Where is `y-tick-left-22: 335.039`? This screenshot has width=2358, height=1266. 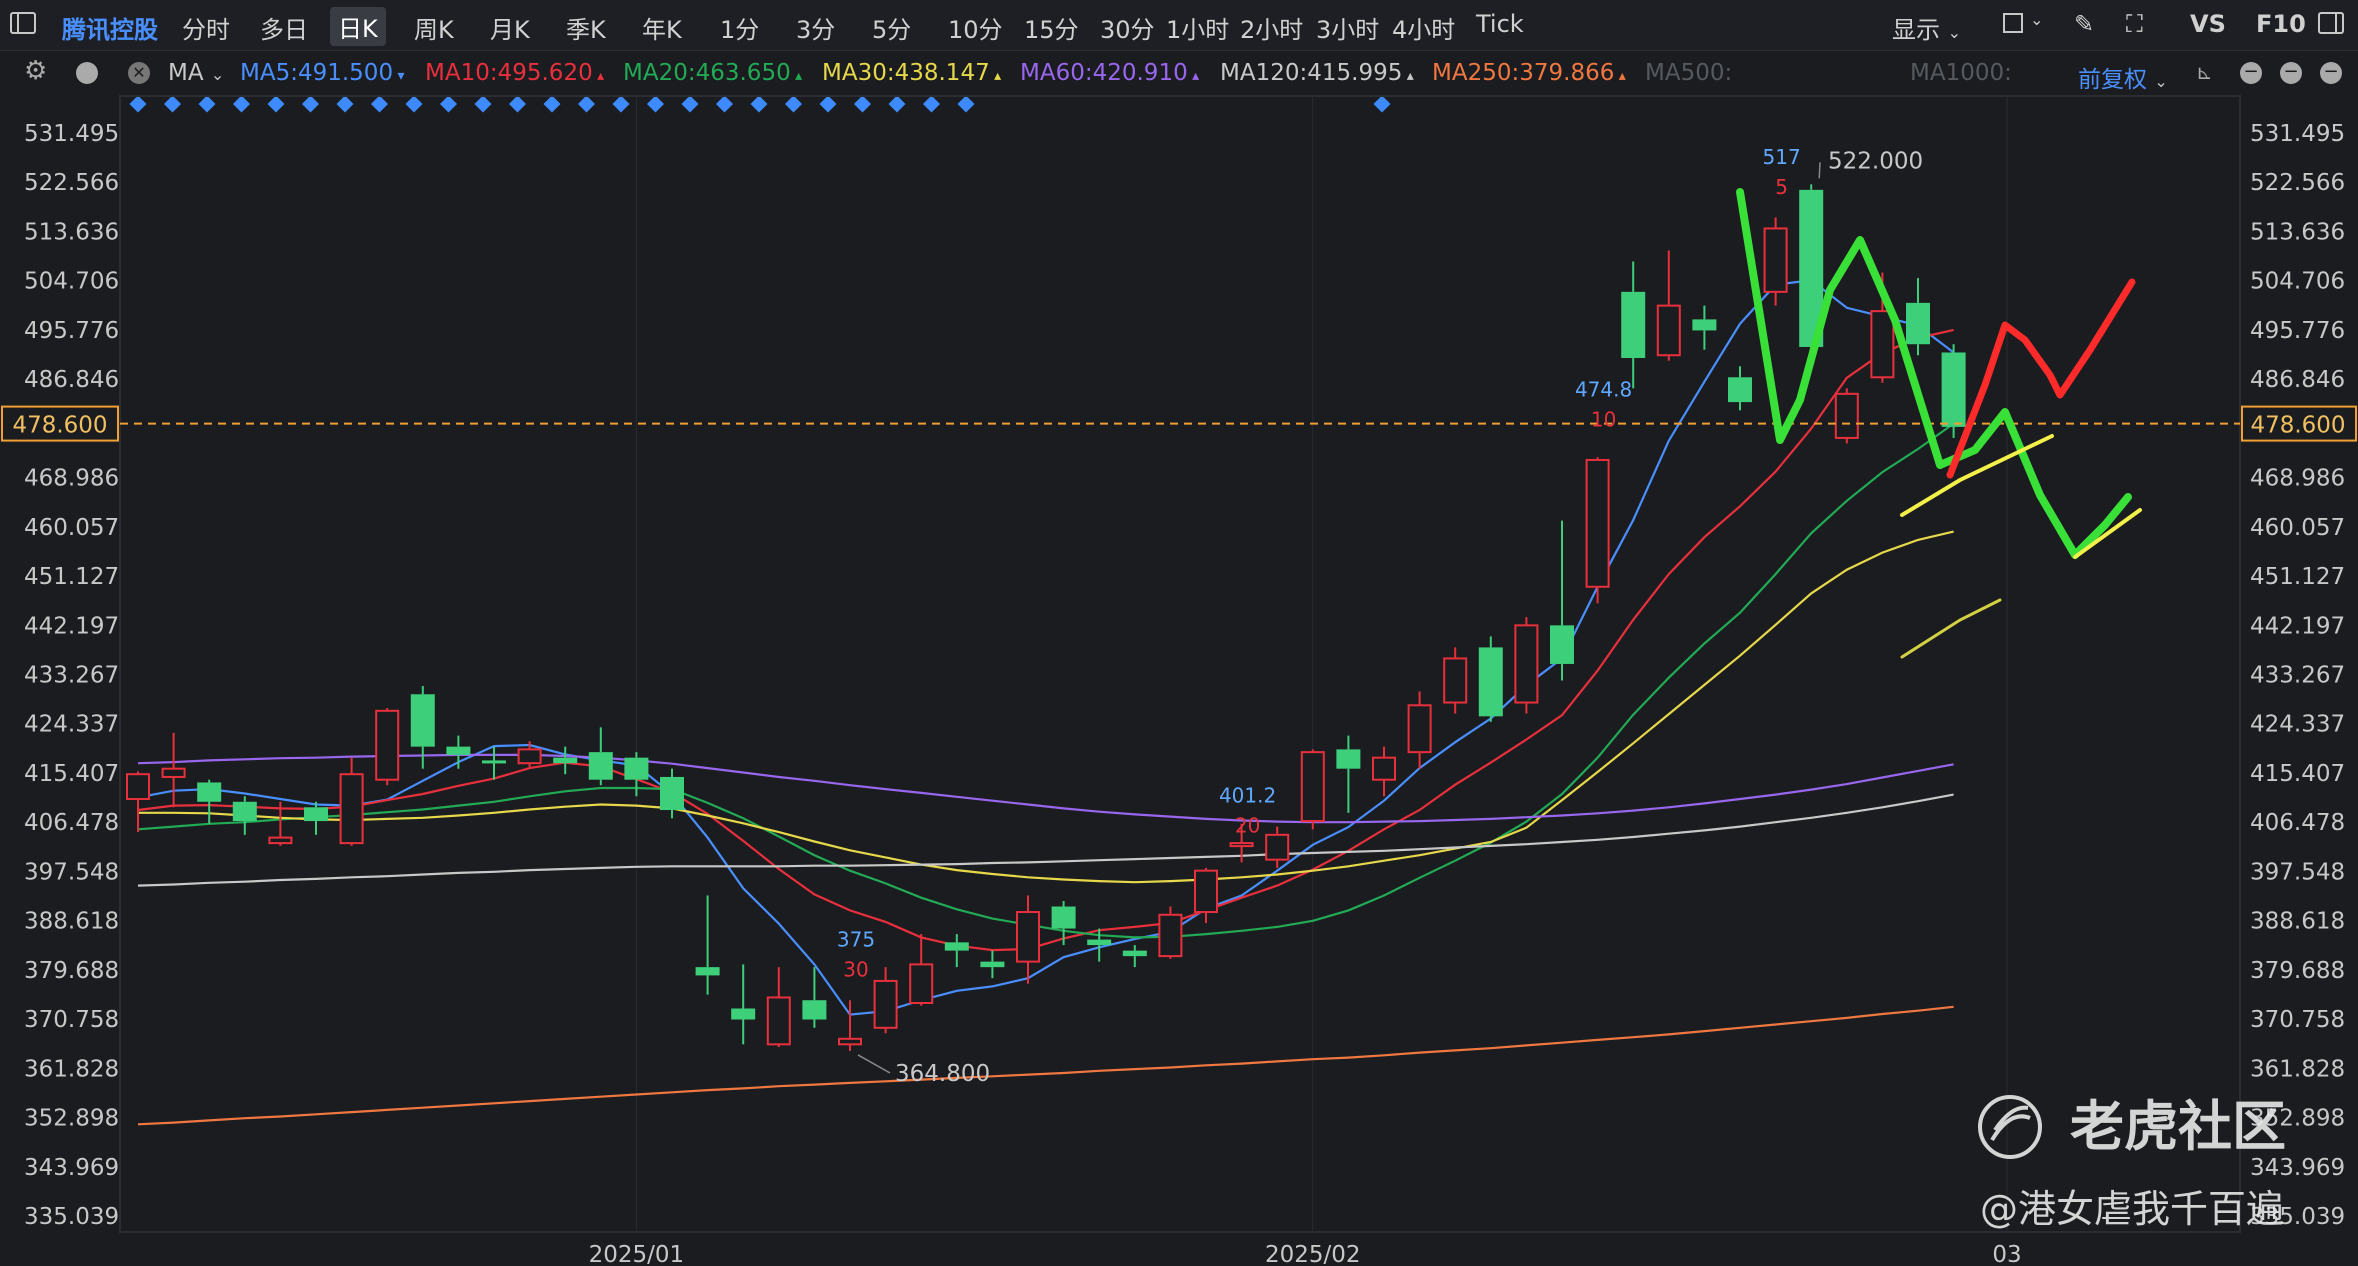
y-tick-left-22: 335.039 is located at coordinates (71, 1217).